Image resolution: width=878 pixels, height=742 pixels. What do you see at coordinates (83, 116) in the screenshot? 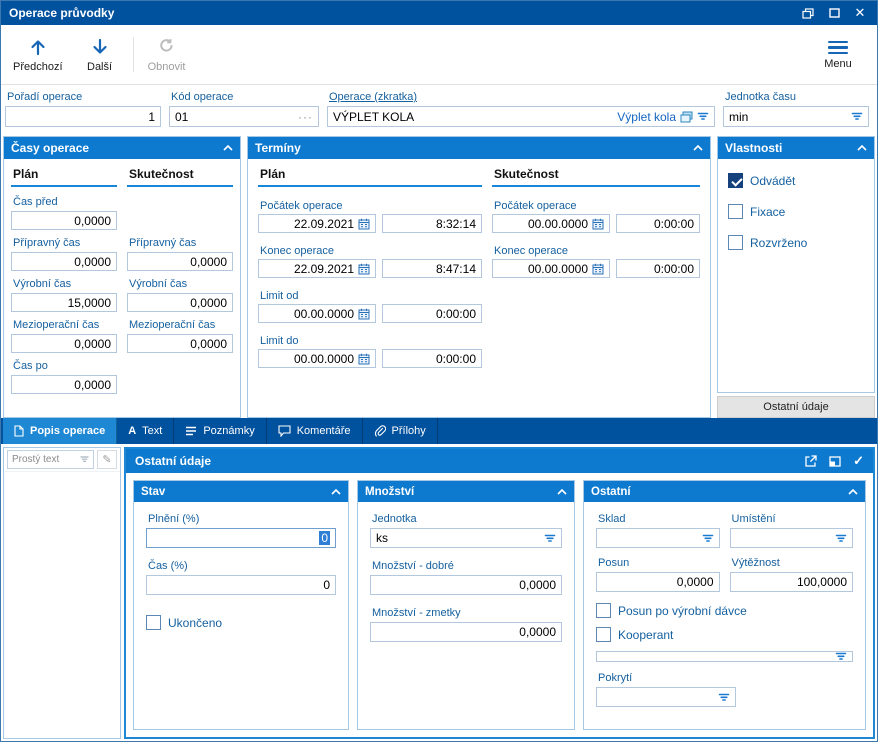
I see `poradi-input` at bounding box center [83, 116].